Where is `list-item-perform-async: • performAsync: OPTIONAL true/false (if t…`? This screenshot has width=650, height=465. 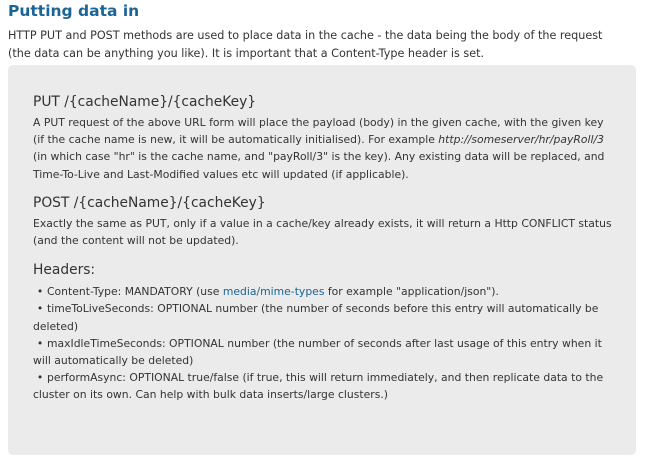 list-item-perform-async: • performAsync: OPTIONAL true/false (if t… is located at coordinates (324, 386).